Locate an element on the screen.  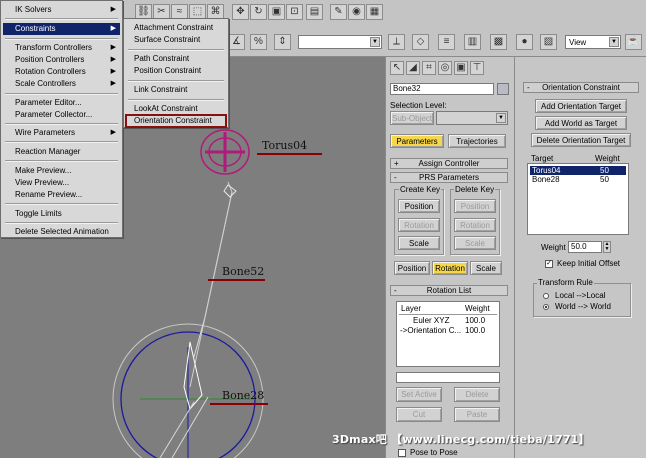
add-world-as-target-button: Add World as Target is located at coordinates (581, 123).